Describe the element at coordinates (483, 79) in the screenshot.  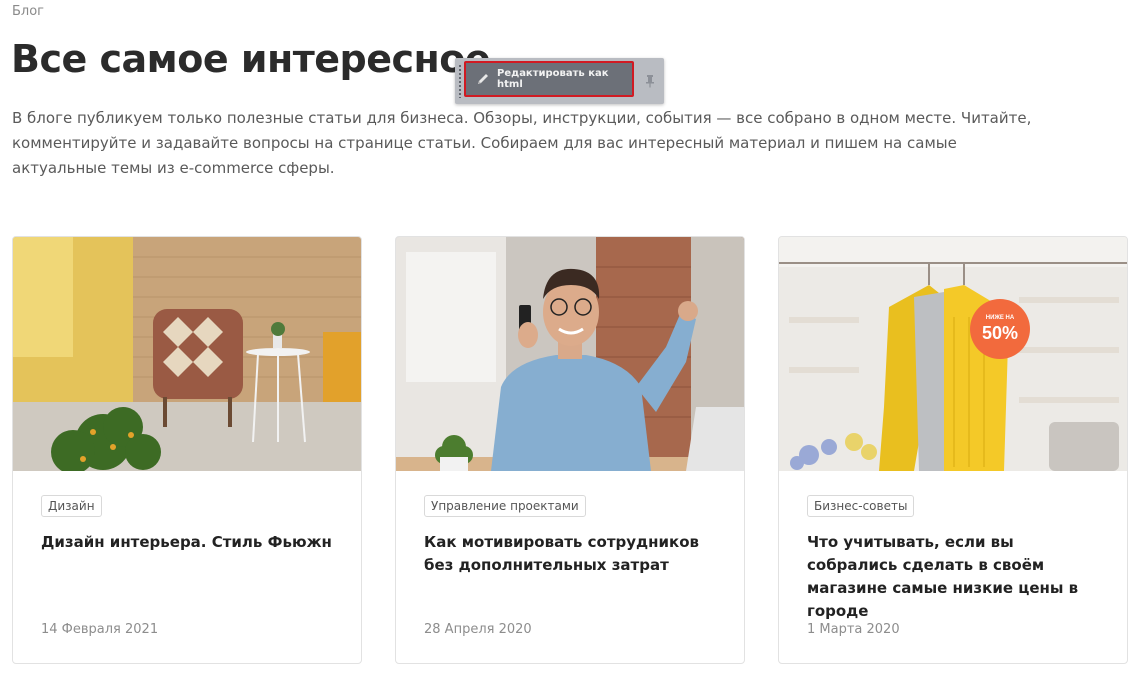
I see `pencil-icon` at that location.